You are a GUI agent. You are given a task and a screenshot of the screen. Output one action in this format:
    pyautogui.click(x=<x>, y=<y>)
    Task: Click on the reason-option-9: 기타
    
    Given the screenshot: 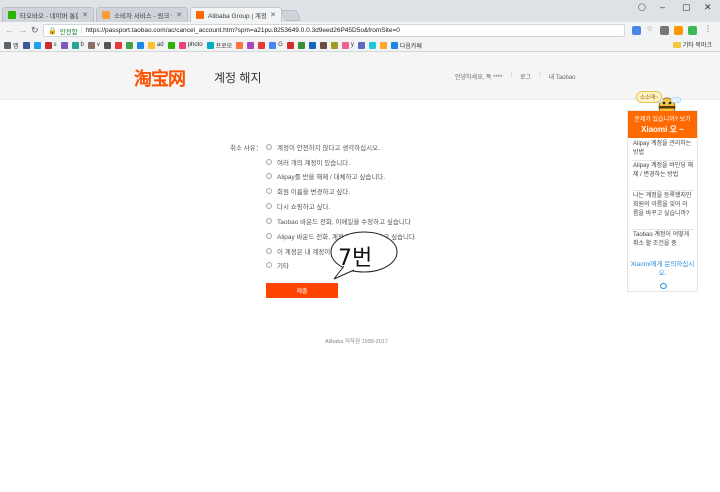 What is the action you would take?
    pyautogui.click(x=277, y=265)
    